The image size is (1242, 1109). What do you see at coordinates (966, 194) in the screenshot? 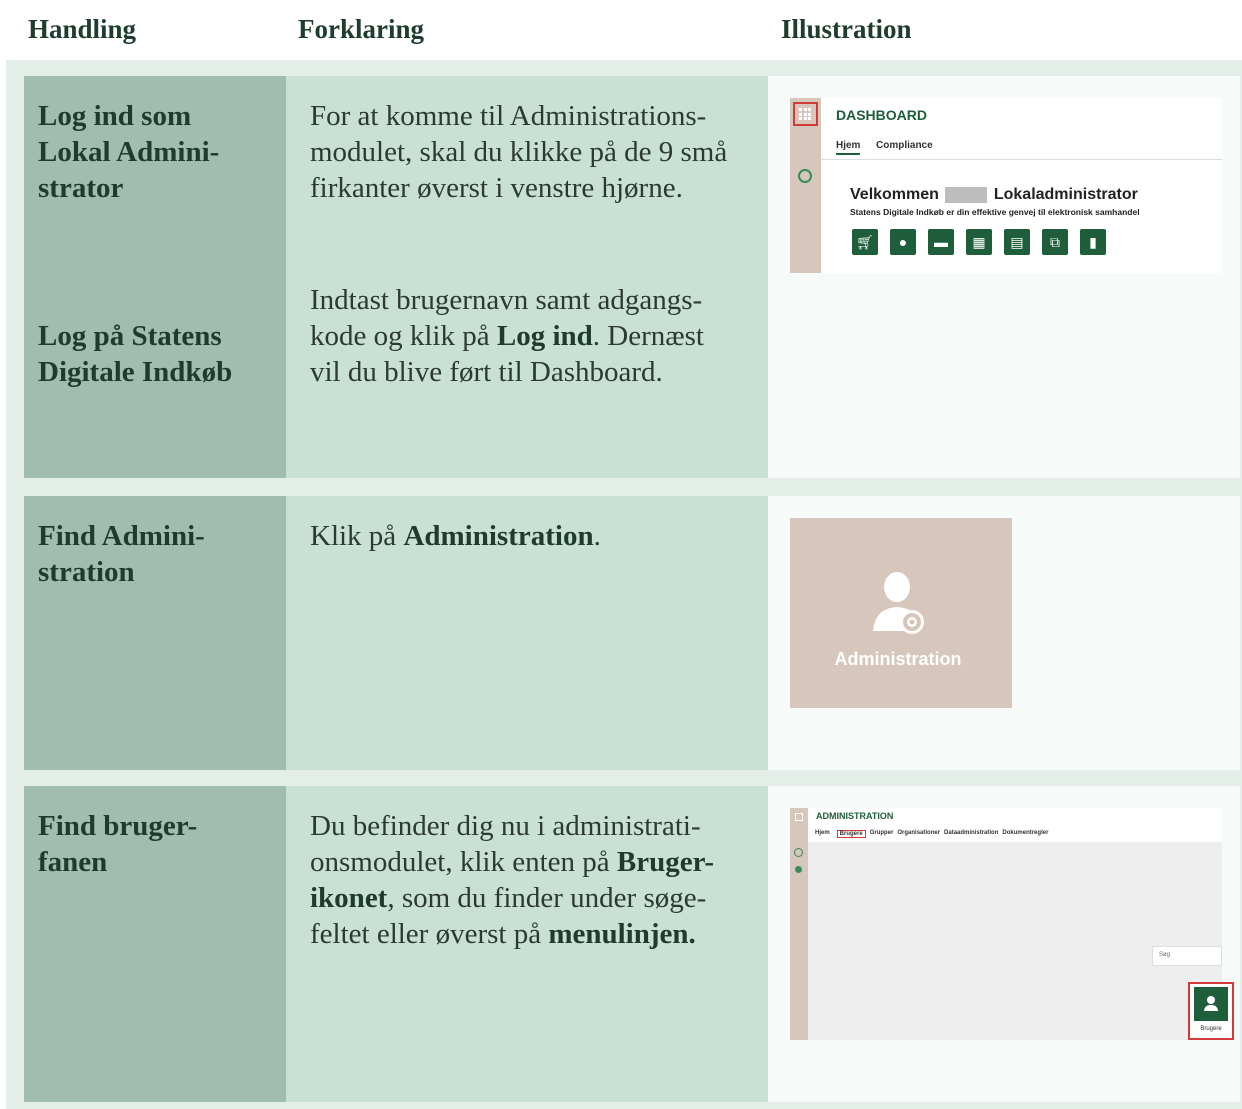
I see `redacted-name` at bounding box center [966, 194].